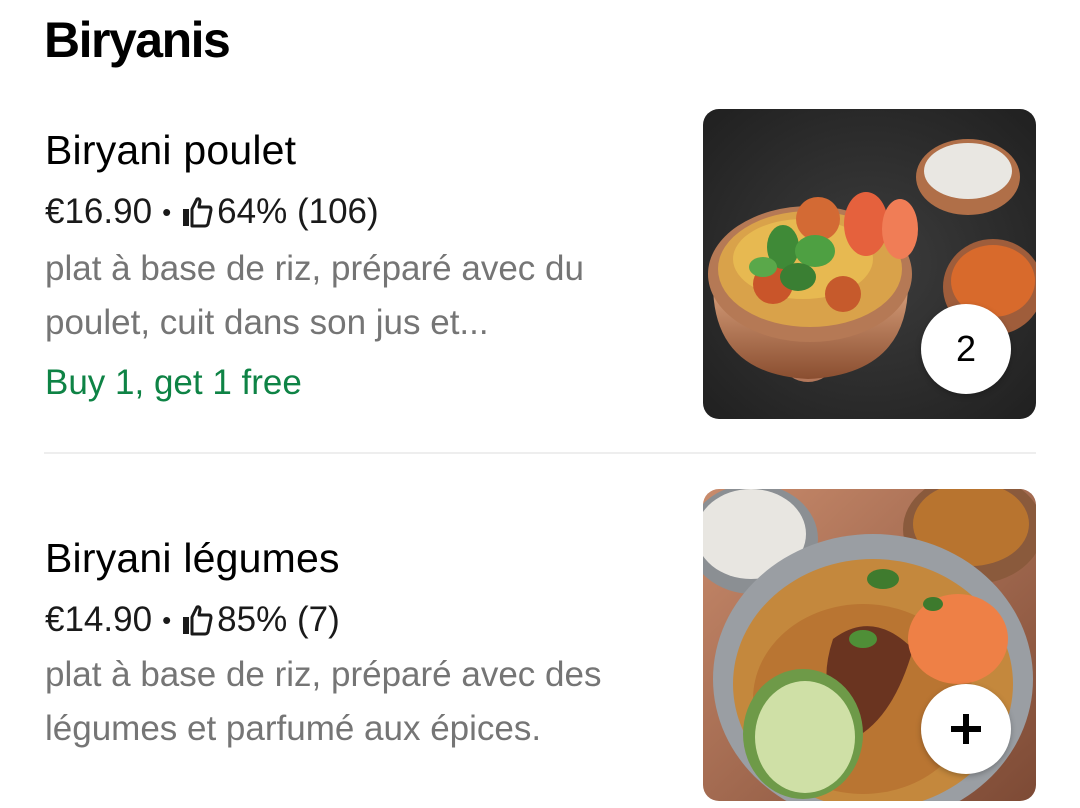  I want to click on item-meta: €14.90 • 85% (7), so click(192, 620).